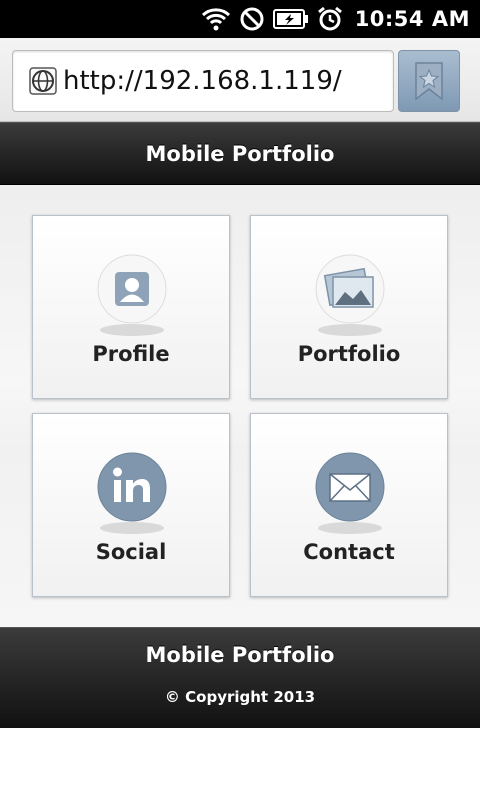 This screenshot has height=800, width=480. I want to click on page-footer: Mobile Portfolio © Copyright 2013, so click(240, 677).